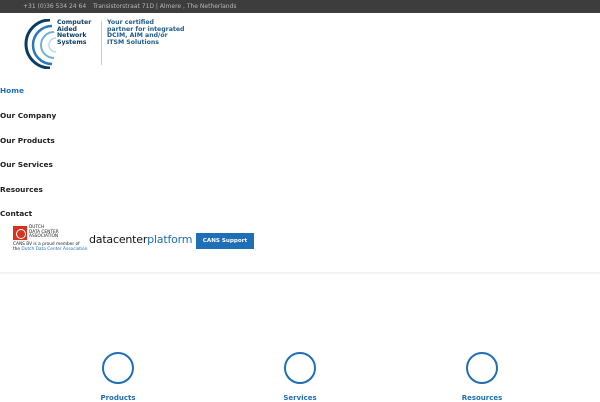  I want to click on ddca-member-link-line: the Dutch Data Center Association, so click(53, 250).